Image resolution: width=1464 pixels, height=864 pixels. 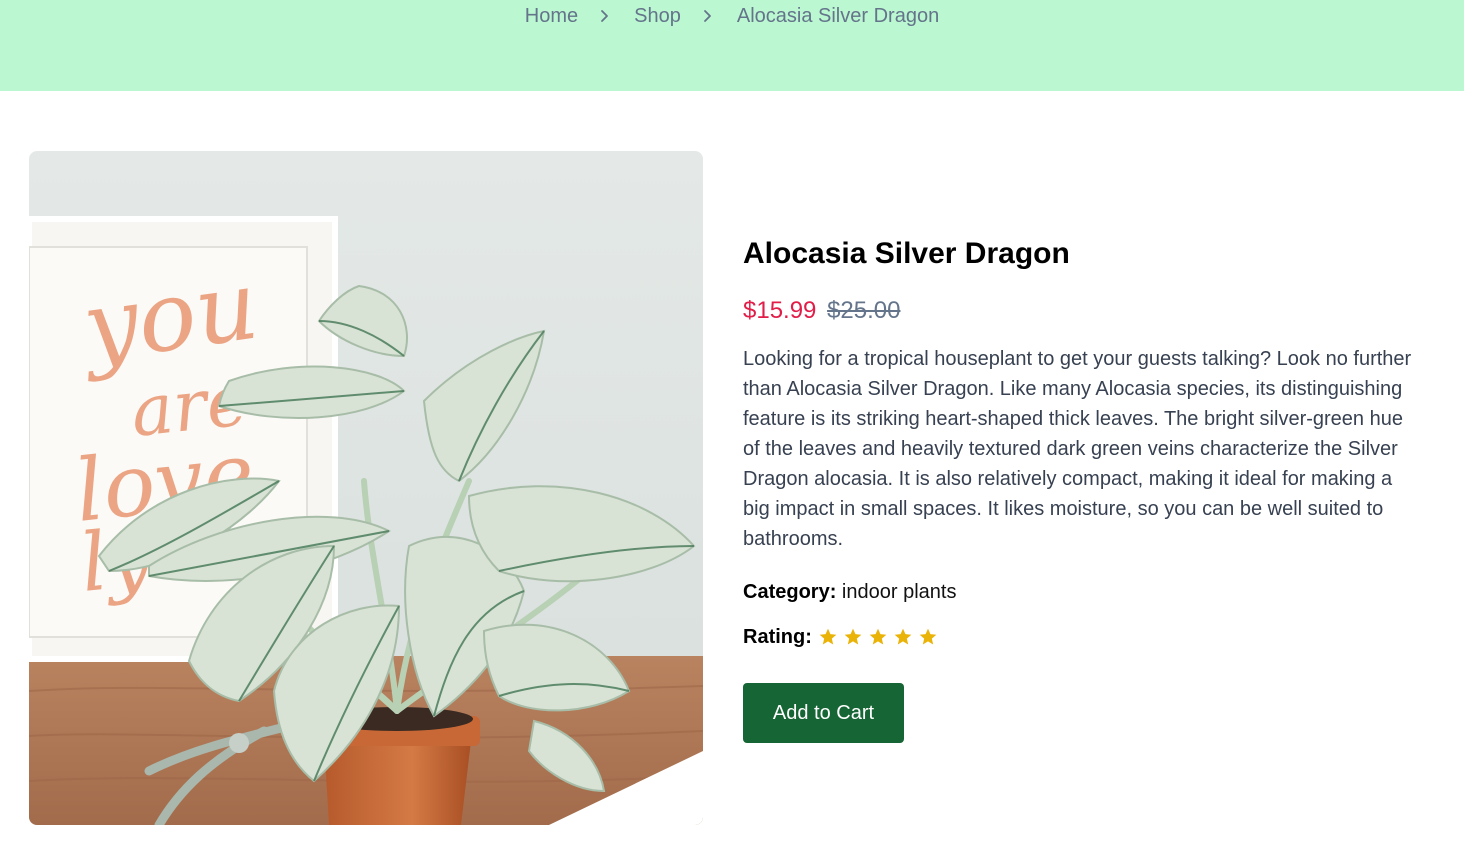 I want to click on rating-row: Rating:, so click(x=1083, y=637).